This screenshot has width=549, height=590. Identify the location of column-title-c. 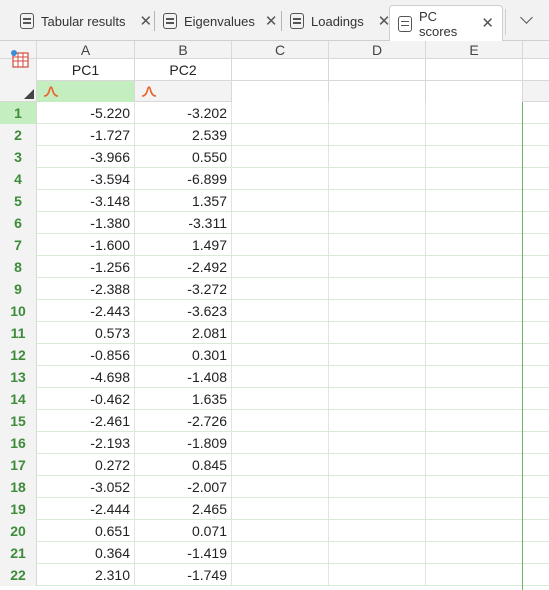
(280, 70).